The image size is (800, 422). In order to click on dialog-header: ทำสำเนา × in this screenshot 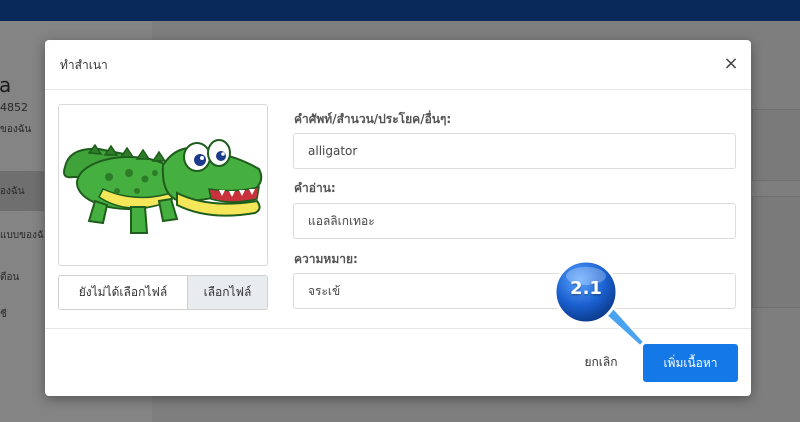, I will do `click(398, 65)`.